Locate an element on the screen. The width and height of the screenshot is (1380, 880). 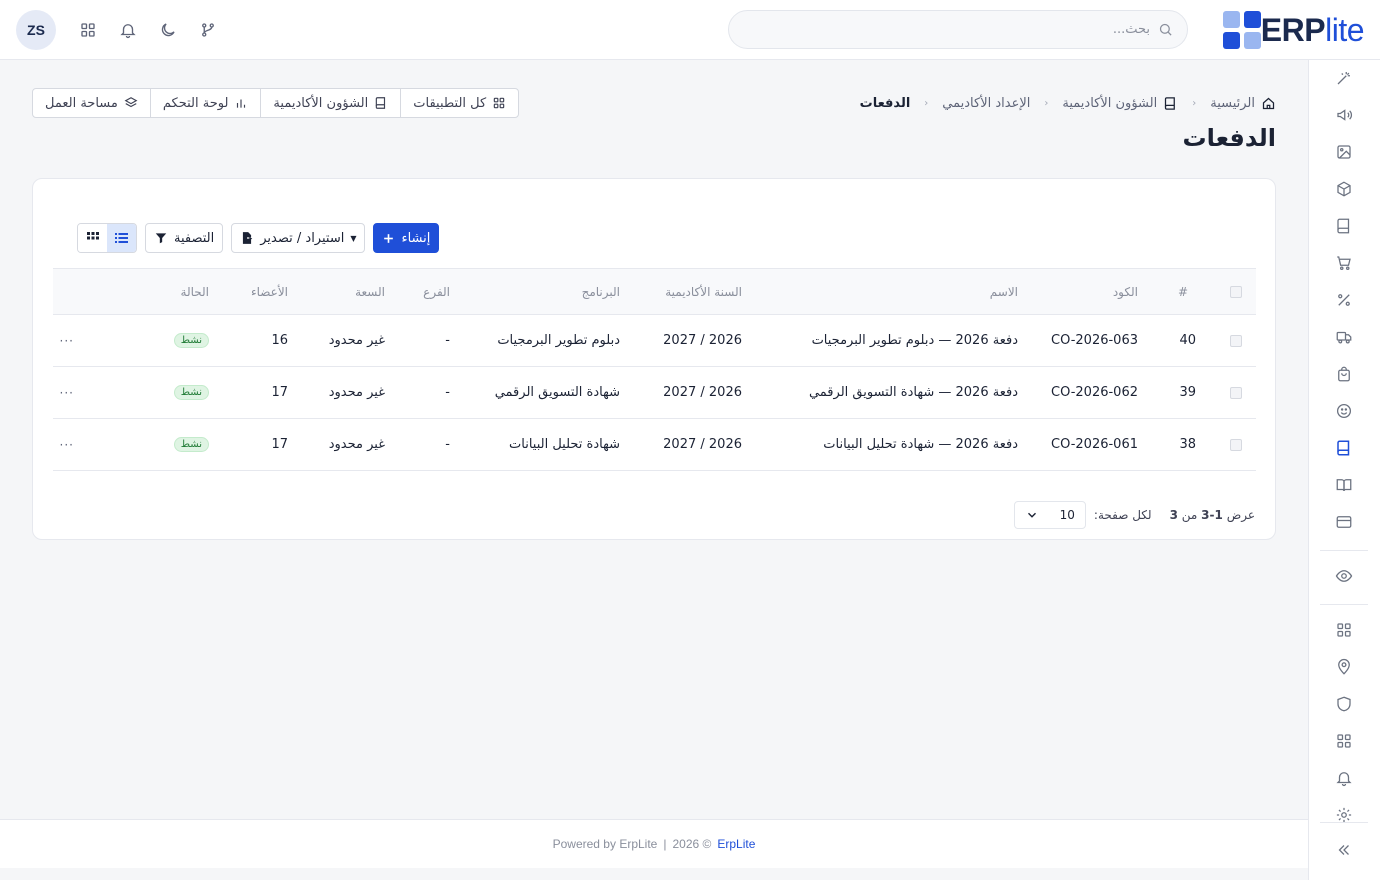
per-page-select: 10 is located at coordinates (1049, 515).